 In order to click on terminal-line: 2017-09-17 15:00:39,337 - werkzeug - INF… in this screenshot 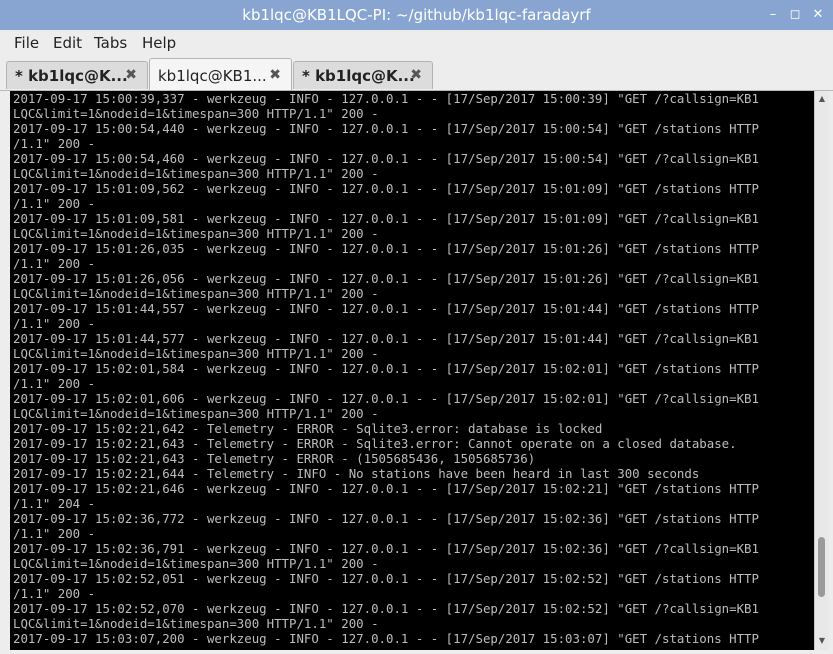, I will do `click(386, 98)`.